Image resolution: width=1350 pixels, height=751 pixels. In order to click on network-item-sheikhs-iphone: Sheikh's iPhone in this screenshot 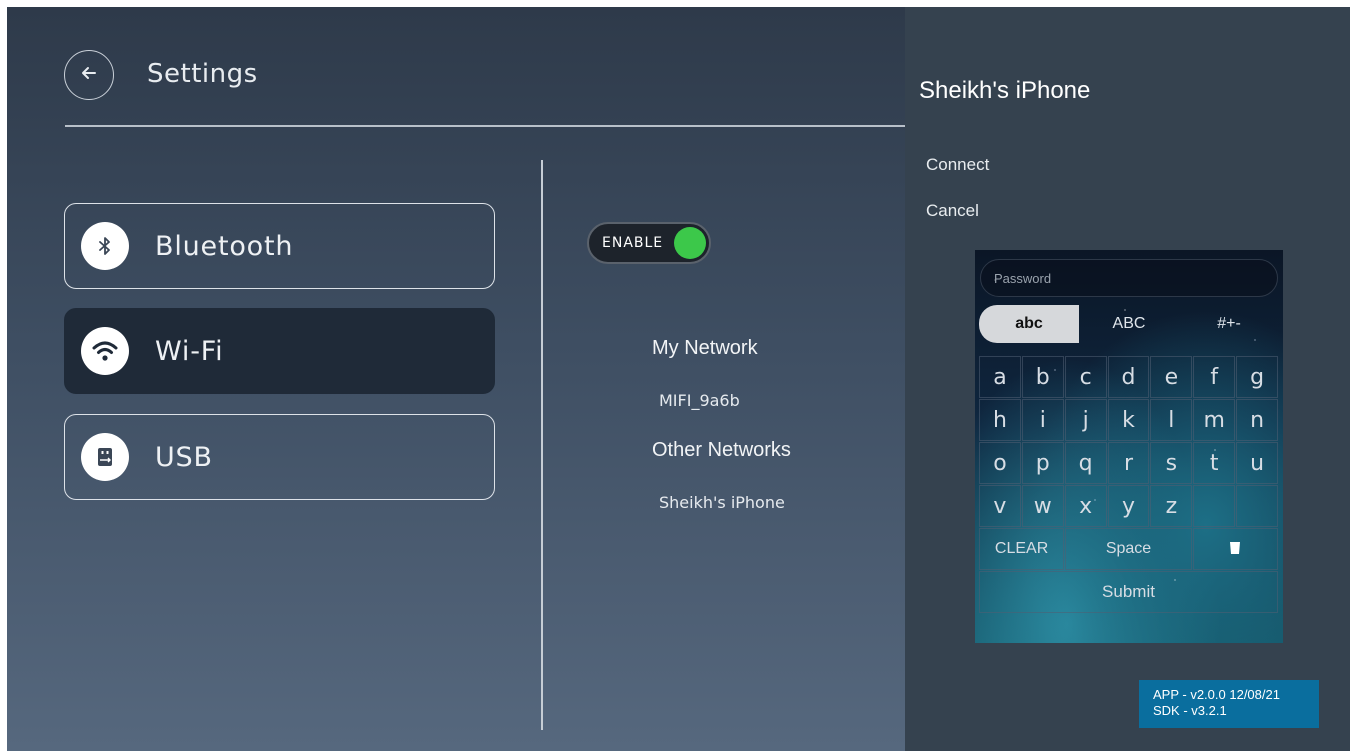, I will do `click(722, 502)`.